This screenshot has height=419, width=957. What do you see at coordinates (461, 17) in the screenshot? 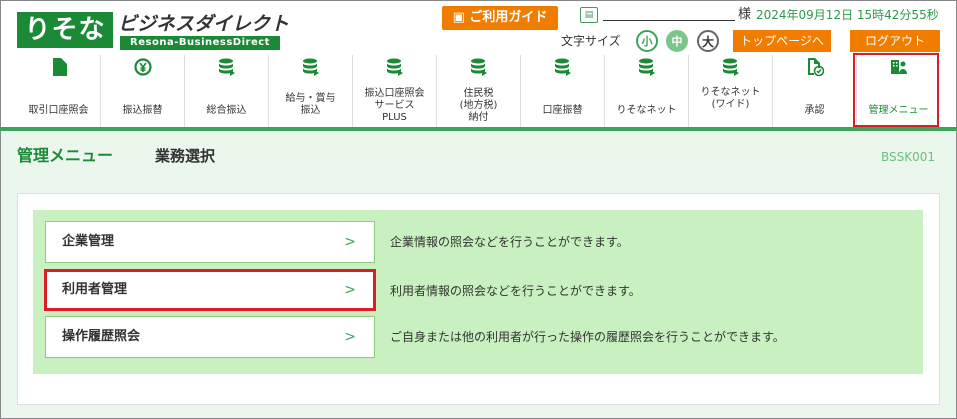
I see `help-icon: ▣` at bounding box center [461, 17].